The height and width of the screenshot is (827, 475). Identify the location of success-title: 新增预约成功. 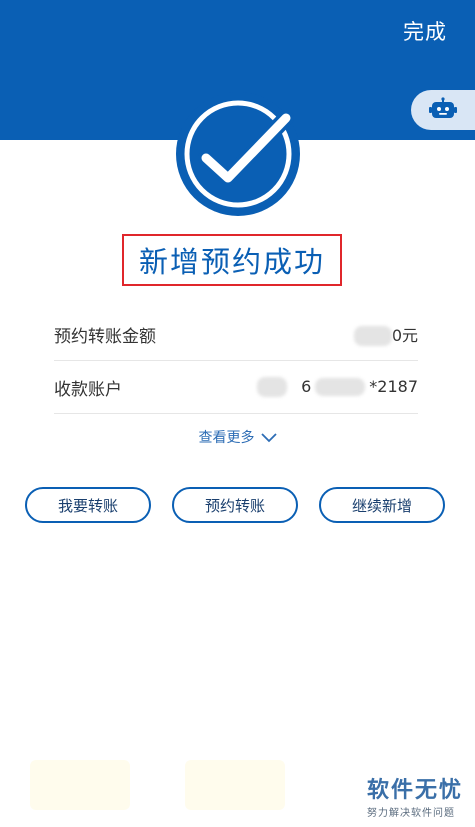
(231, 262).